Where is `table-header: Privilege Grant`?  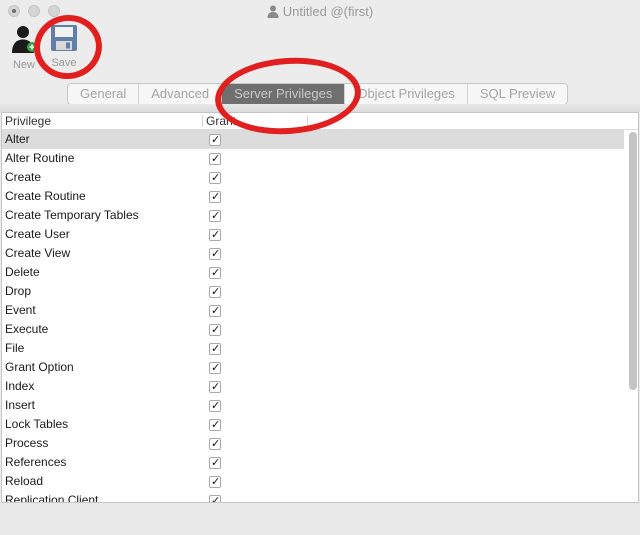 table-header: Privilege Grant is located at coordinates (320, 121).